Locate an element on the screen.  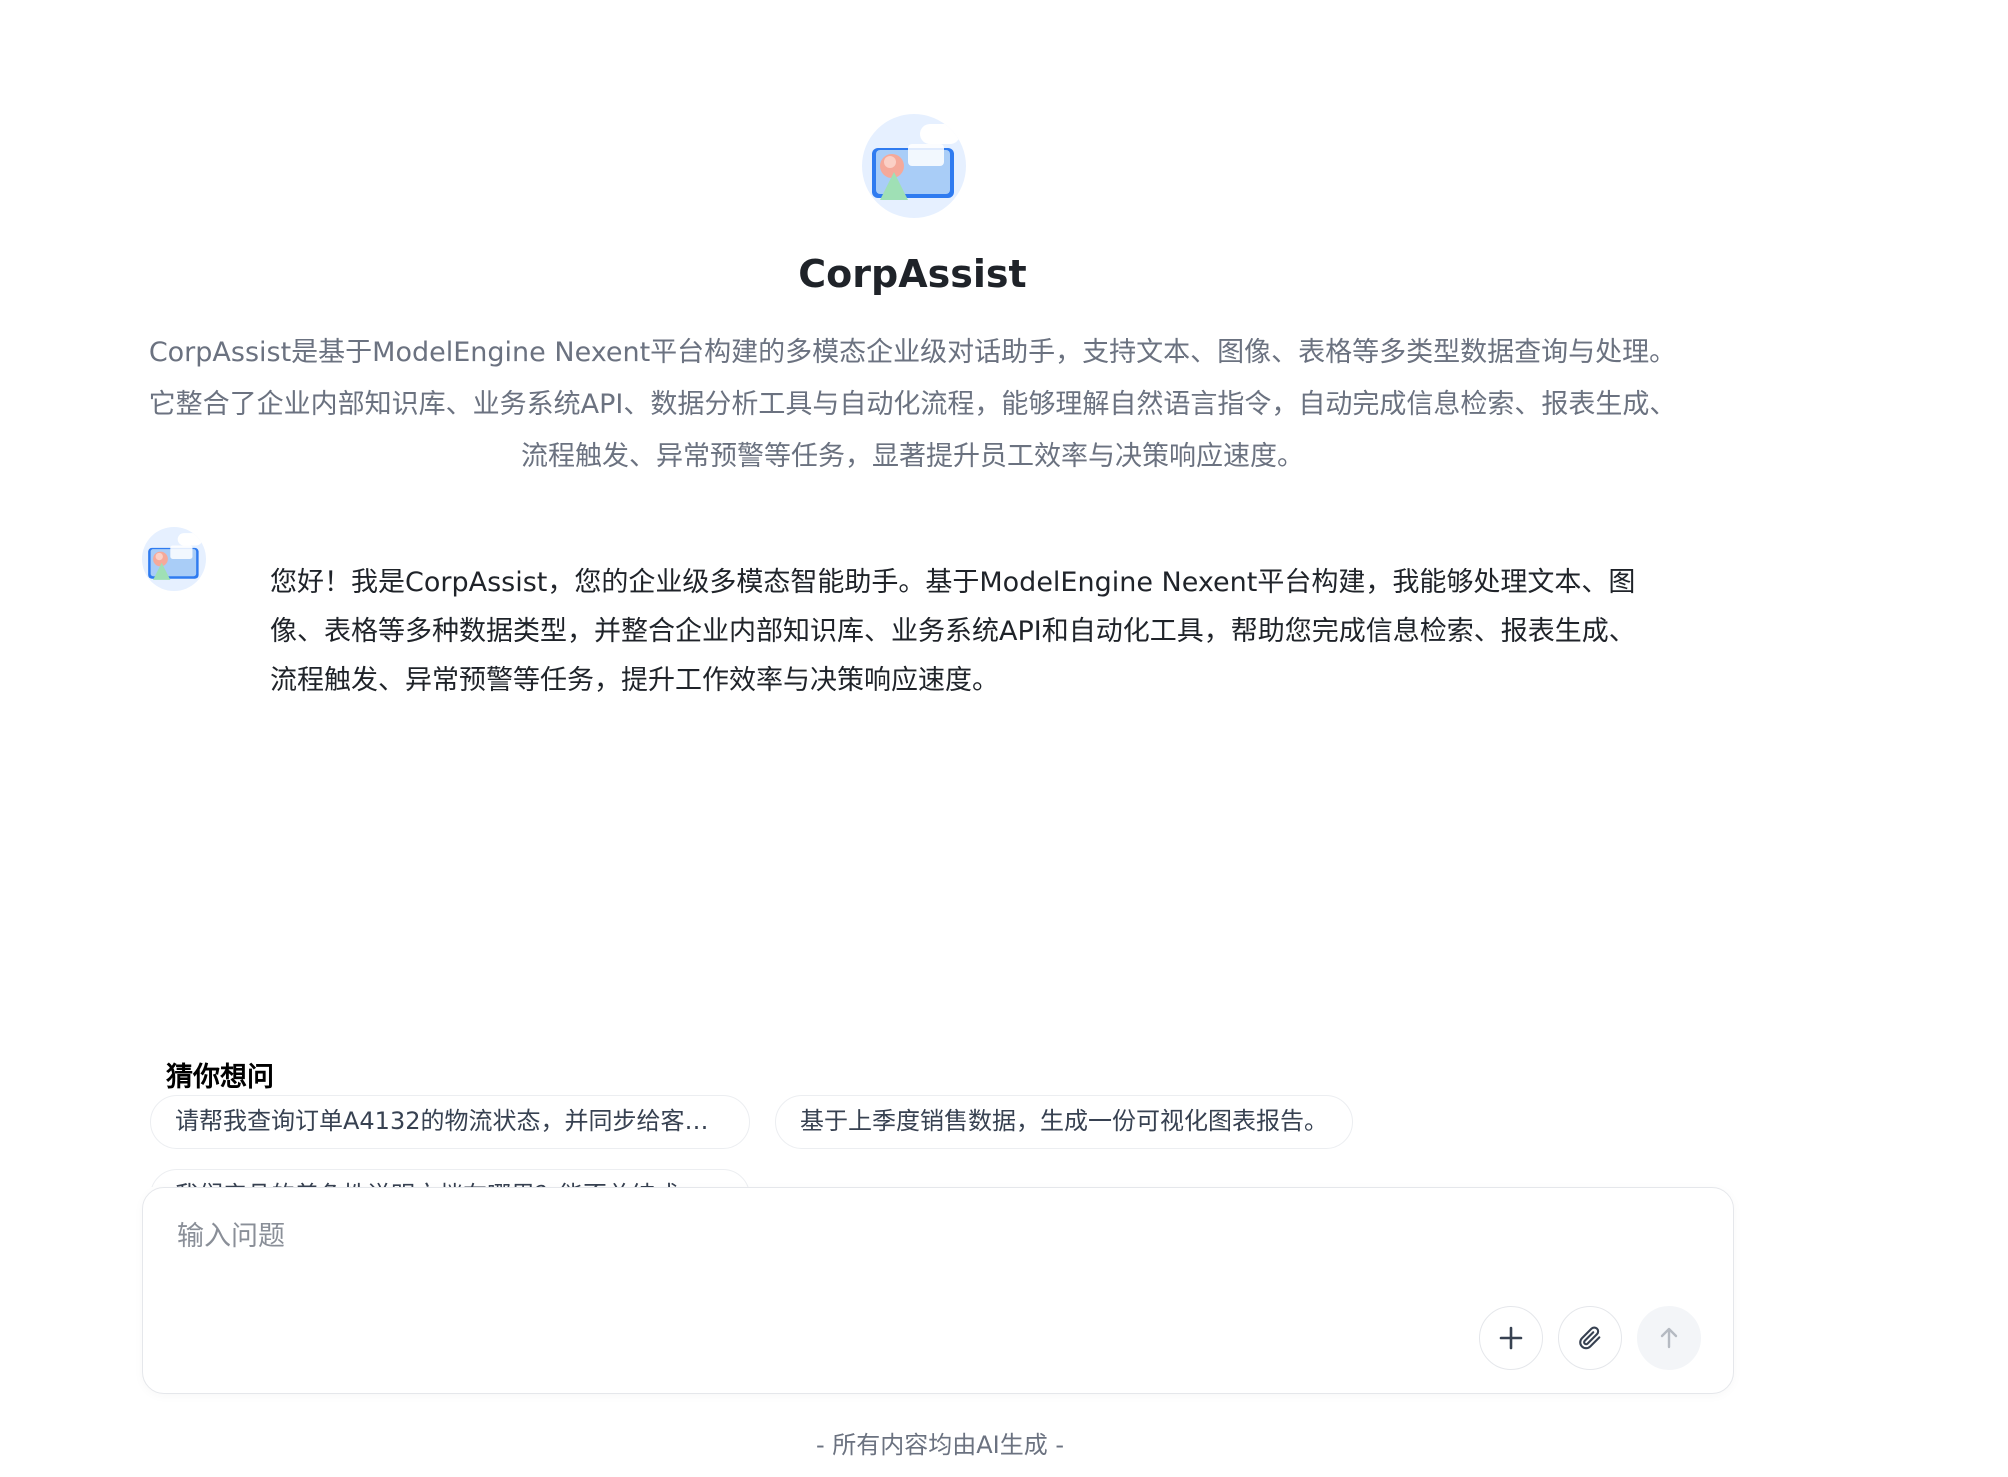
paperclip-icon is located at coordinates (1590, 1338).